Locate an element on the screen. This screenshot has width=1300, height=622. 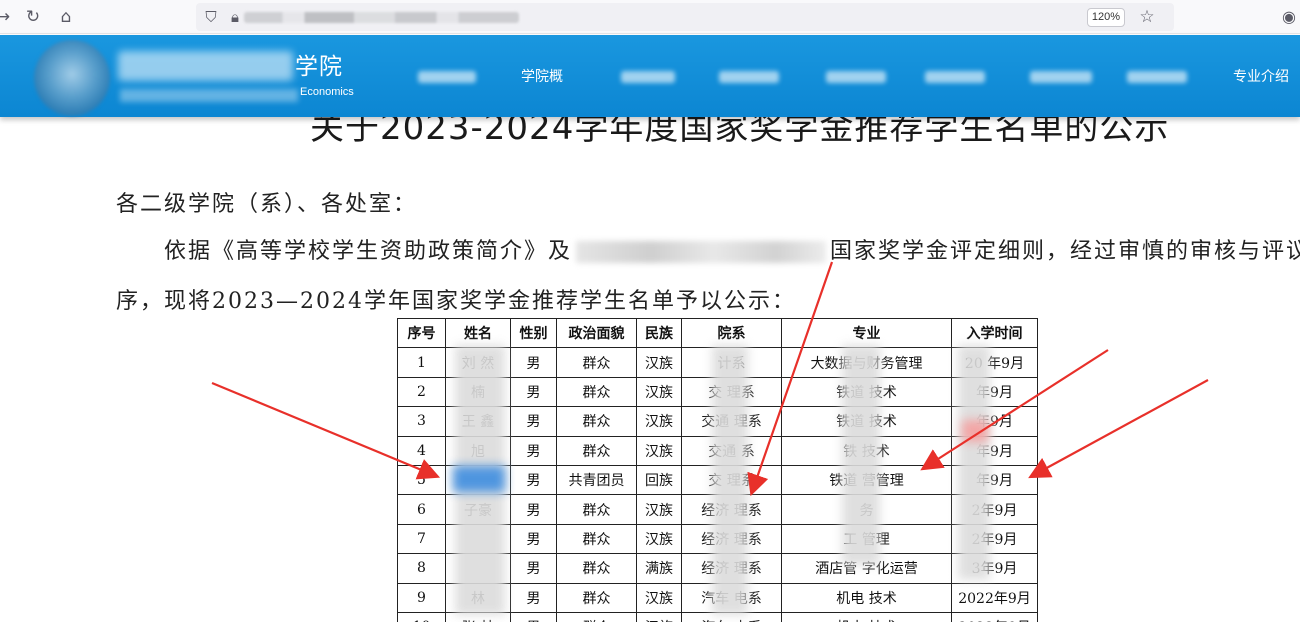
table-header-row: 序号 姓名 性别 政治面貌 民族 院系 专业 入学时间 is located at coordinates (717, 333).